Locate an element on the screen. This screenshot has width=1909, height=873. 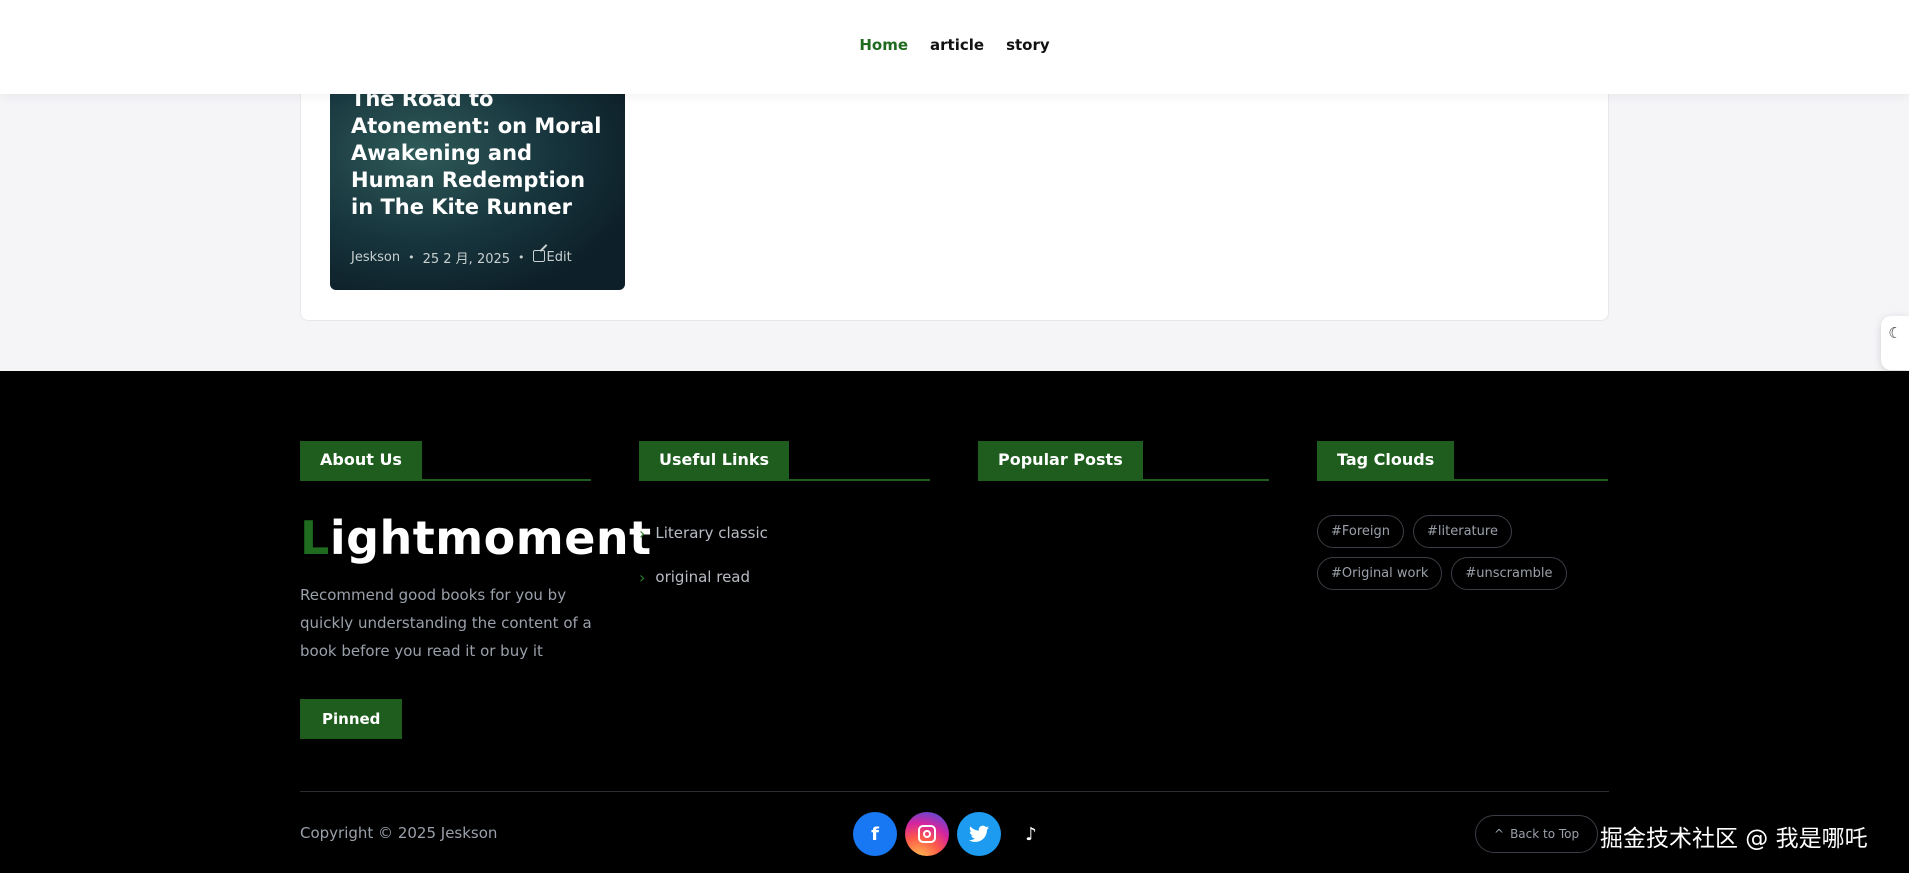
nav-article: article is located at coordinates (957, 45).